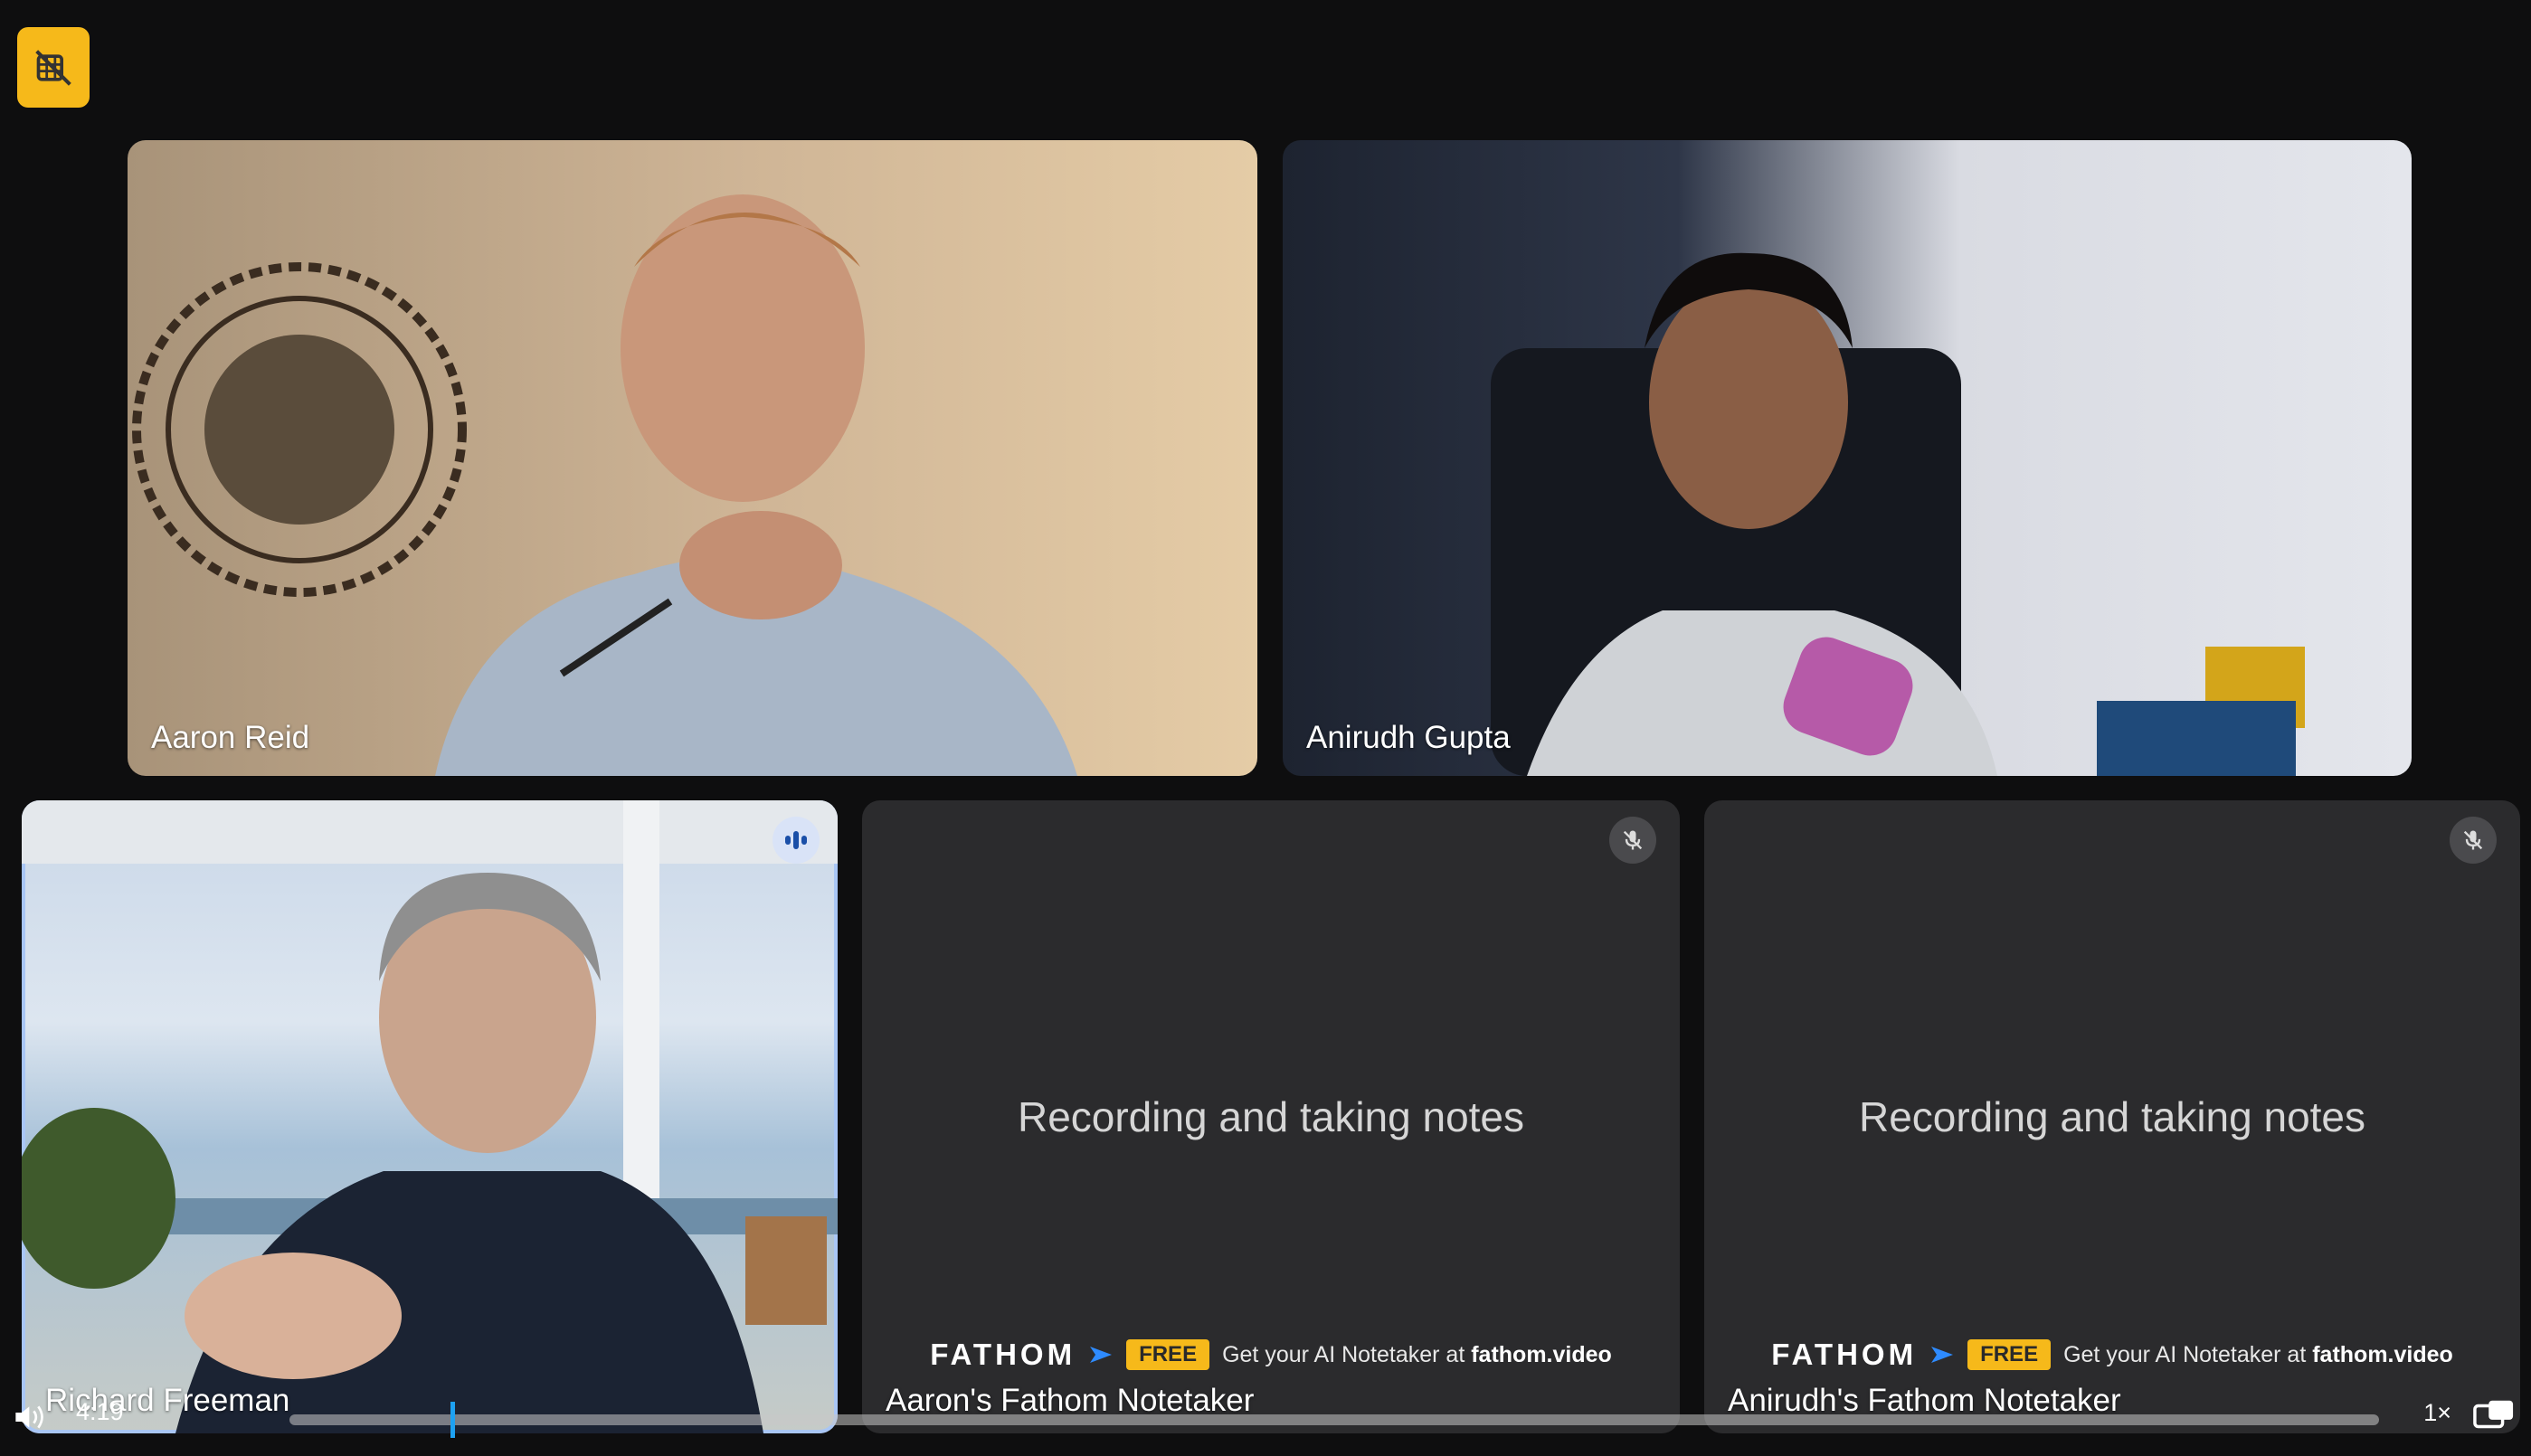 Image resolution: width=2531 pixels, height=1456 pixels. Describe the element at coordinates (452, 1420) in the screenshot. I see `progress-marker` at that location.